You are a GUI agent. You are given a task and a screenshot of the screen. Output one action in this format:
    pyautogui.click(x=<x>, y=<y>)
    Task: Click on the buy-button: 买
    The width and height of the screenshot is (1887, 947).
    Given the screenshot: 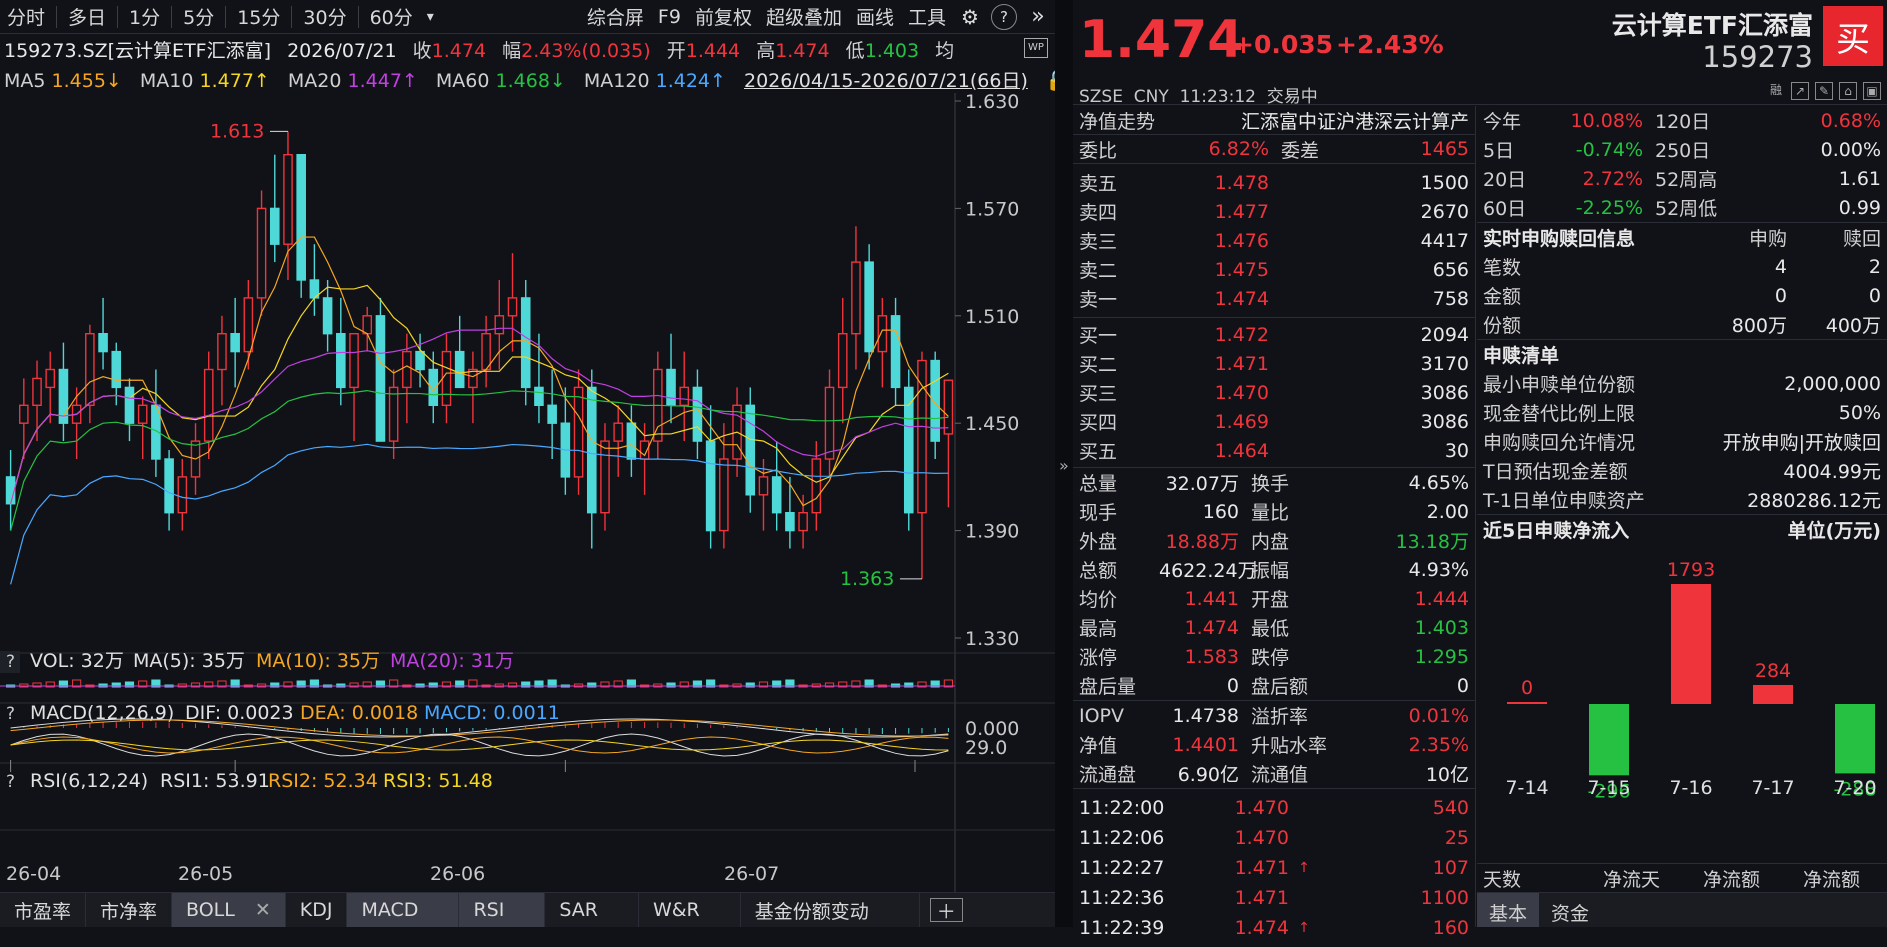 What is the action you would take?
    pyautogui.click(x=1853, y=36)
    